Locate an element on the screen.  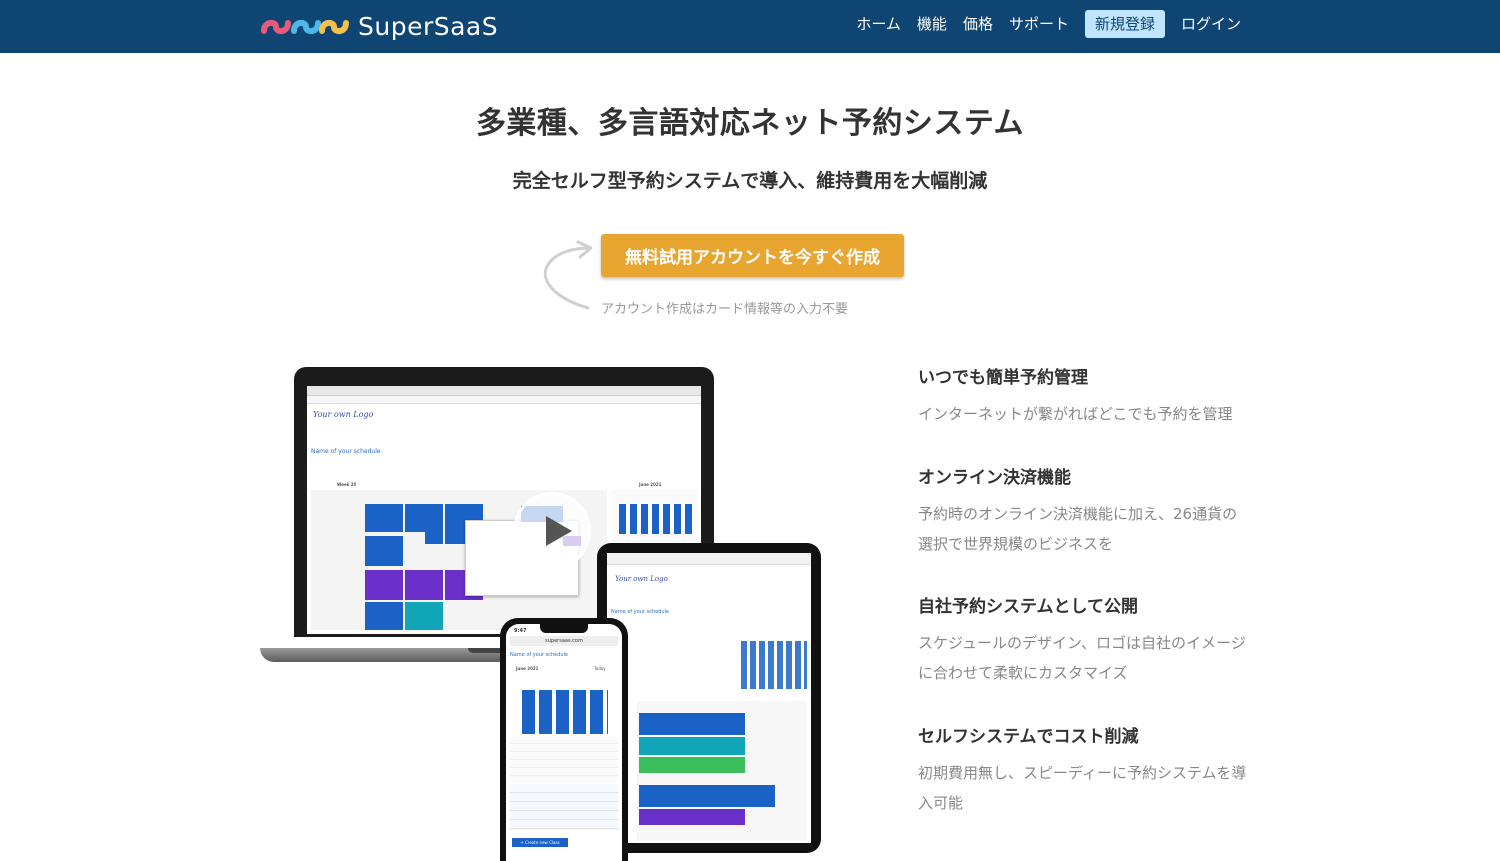
tablet-your-logo: Your own Logo is located at coordinates (641, 579).